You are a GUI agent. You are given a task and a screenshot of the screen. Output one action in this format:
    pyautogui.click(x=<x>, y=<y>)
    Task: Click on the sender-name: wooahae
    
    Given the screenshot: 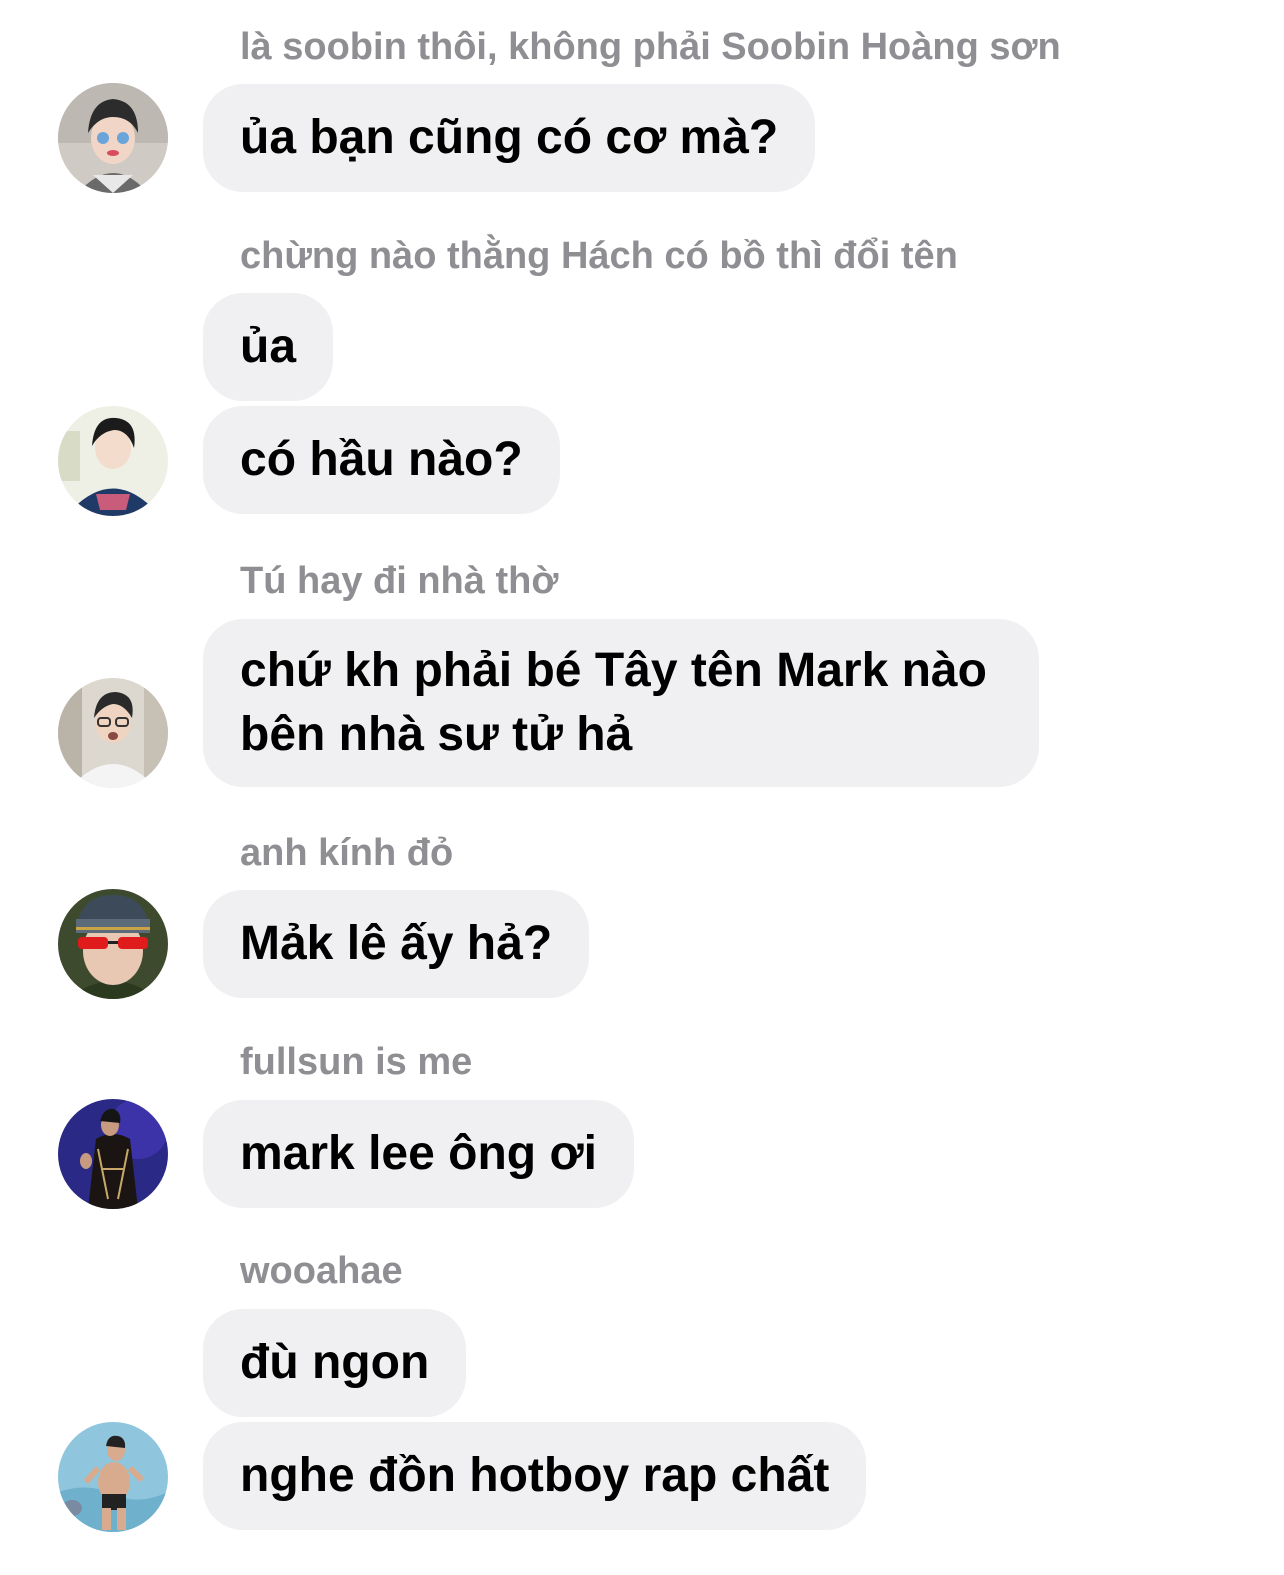 What is the action you would take?
    pyautogui.click(x=321, y=1271)
    